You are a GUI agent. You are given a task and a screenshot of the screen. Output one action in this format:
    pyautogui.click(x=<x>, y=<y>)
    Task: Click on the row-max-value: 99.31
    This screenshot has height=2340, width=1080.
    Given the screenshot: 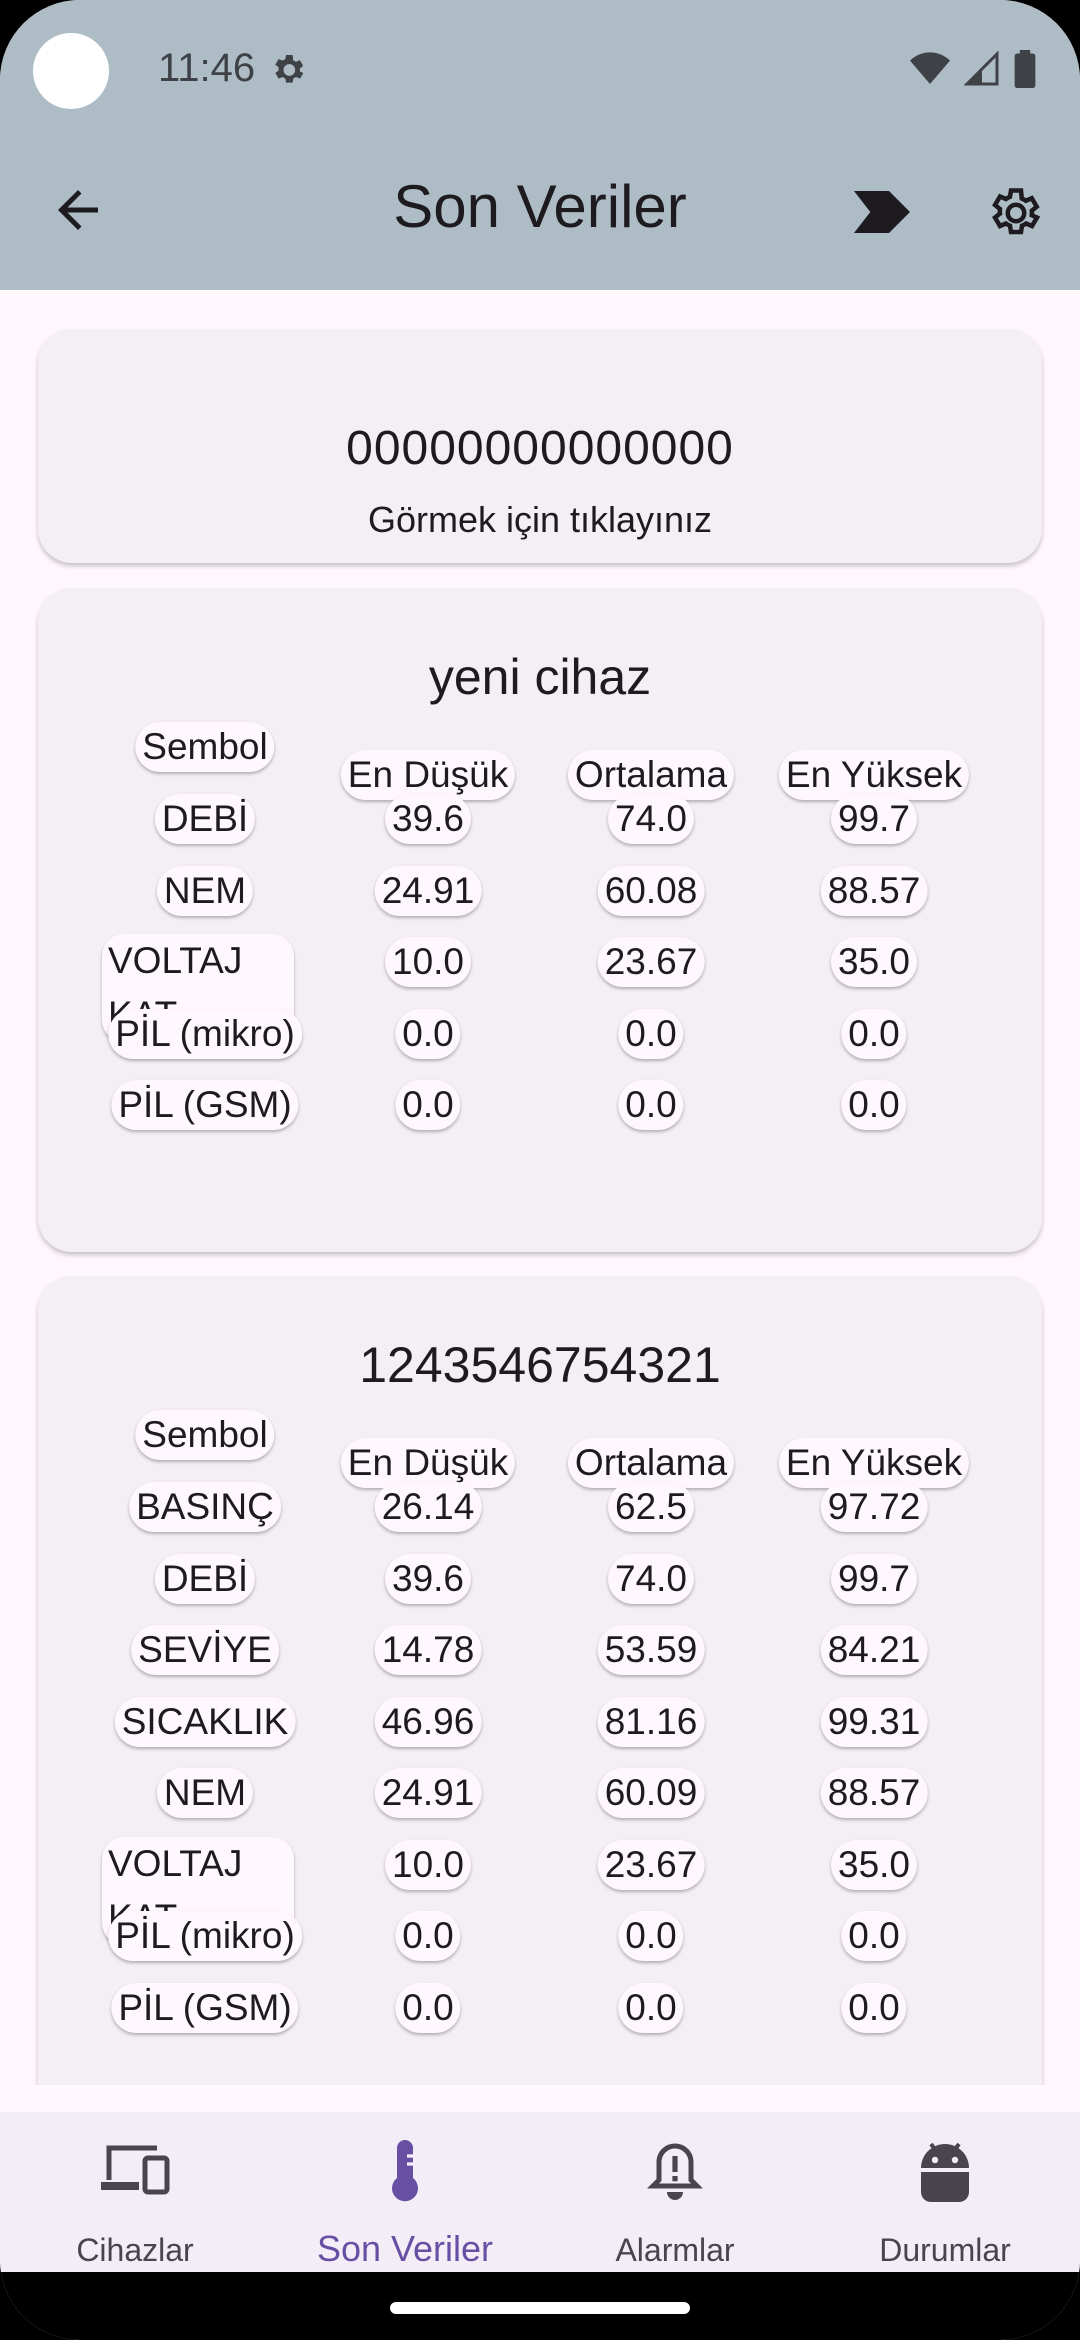 What is the action you would take?
    pyautogui.click(x=874, y=1721)
    